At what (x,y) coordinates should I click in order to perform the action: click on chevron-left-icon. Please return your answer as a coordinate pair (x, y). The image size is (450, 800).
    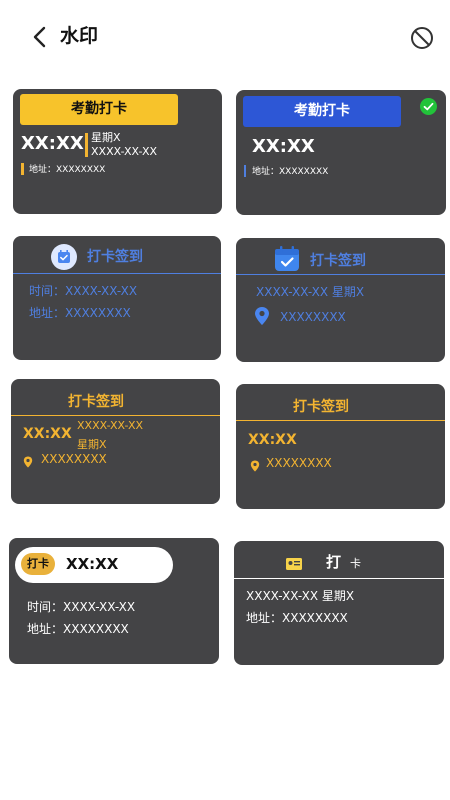
    Looking at the image, I should click on (41, 37).